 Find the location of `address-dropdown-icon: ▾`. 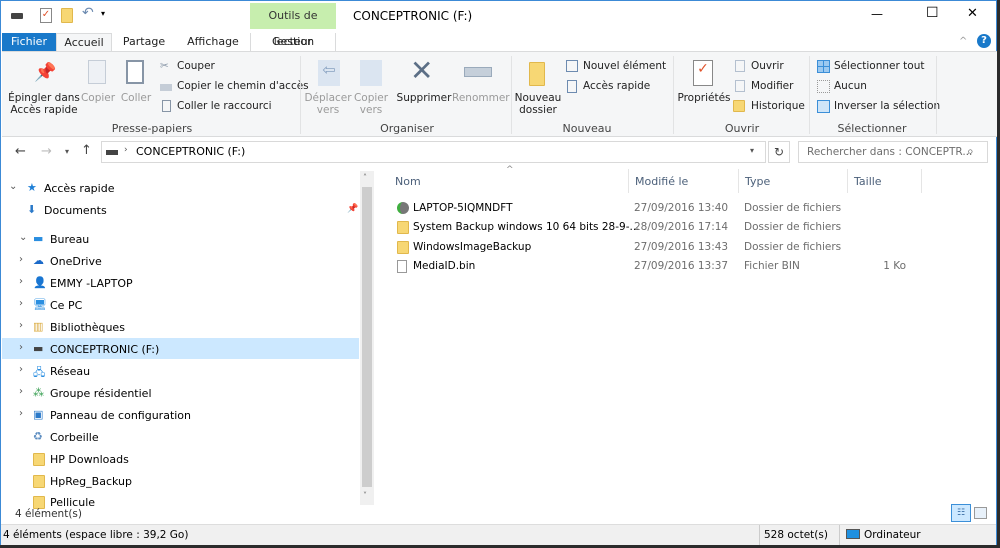

address-dropdown-icon: ▾ is located at coordinates (752, 150).